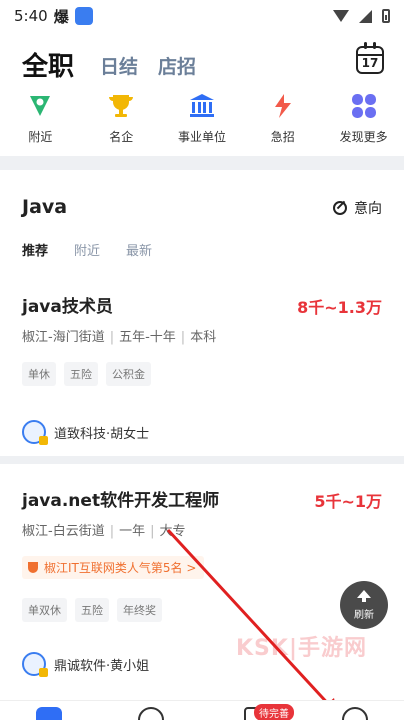  I want to click on subtab-latest: 最新, so click(139, 249).